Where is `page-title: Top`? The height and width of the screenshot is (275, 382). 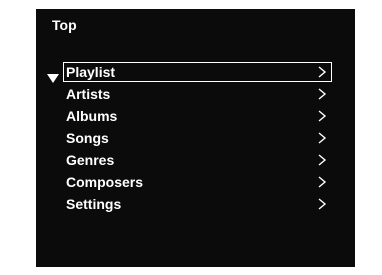
page-title: Top is located at coordinates (64, 25).